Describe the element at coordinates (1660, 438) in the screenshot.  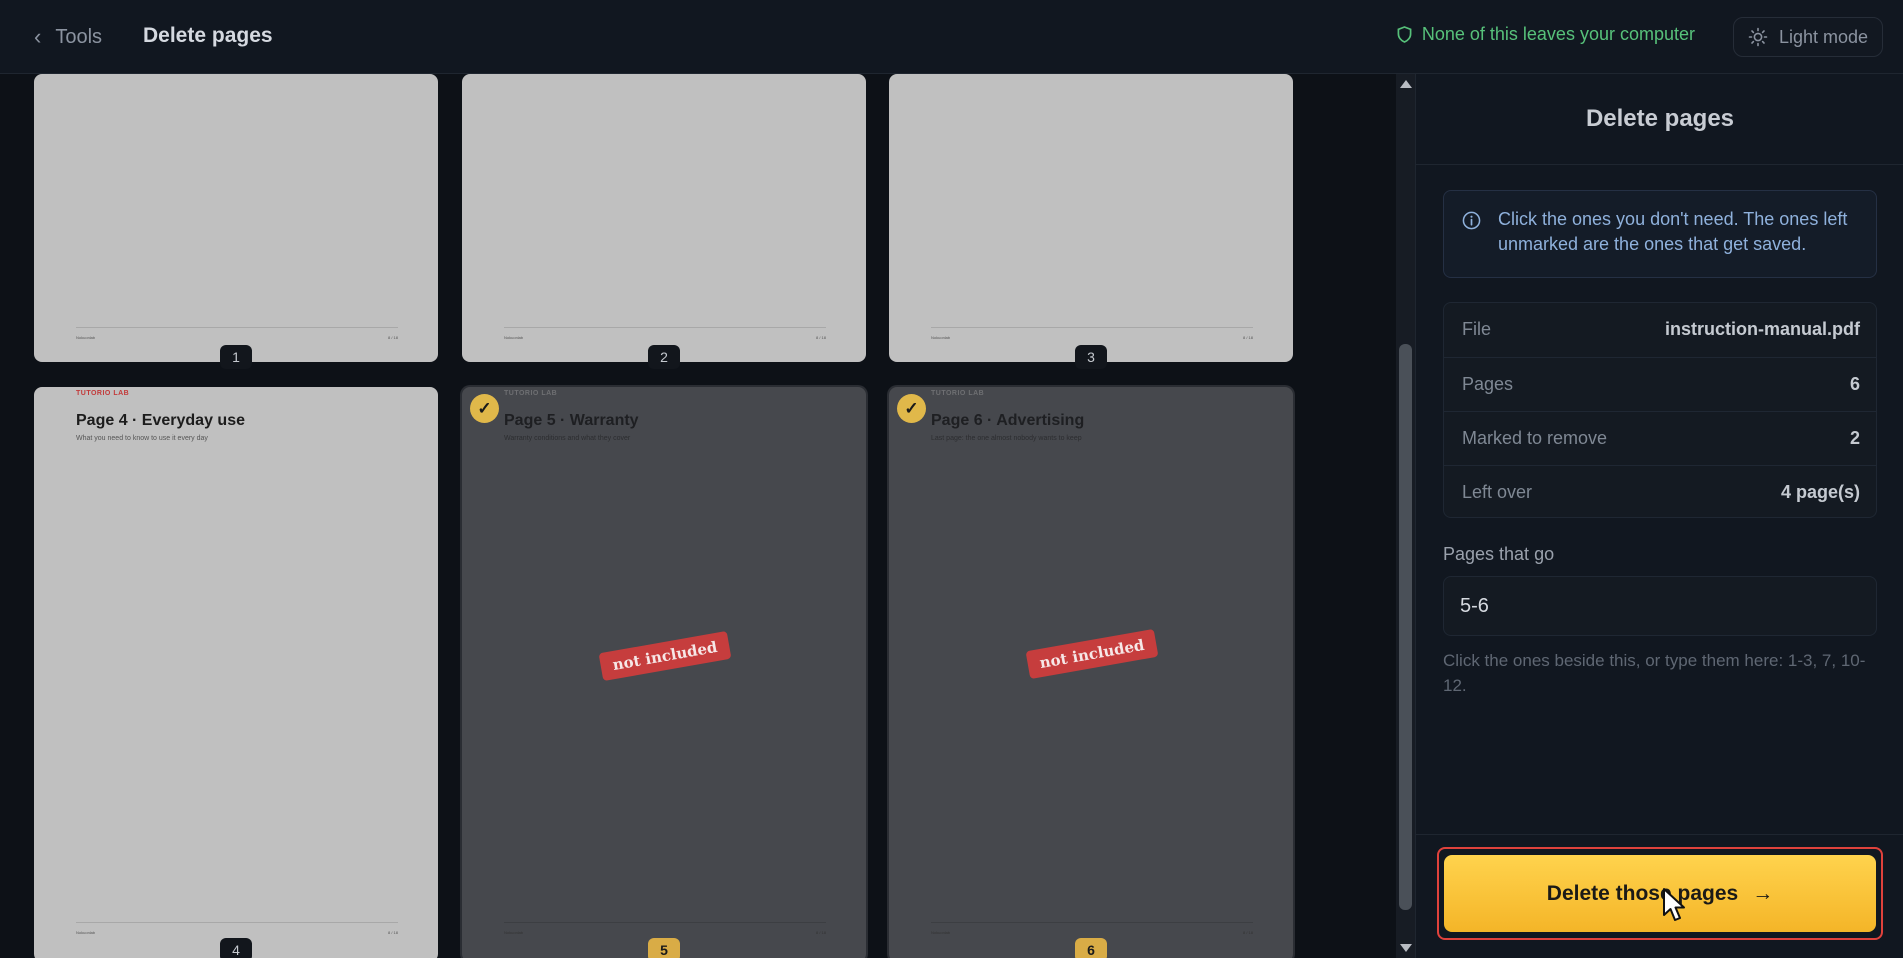
I see `stat-row-marked: Marked to remove 2` at that location.